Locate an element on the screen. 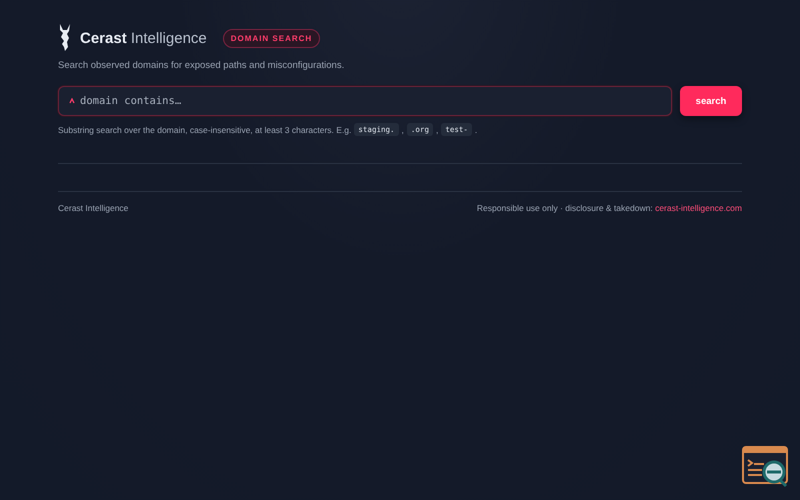  footer-note: Responsible use only · disclosure & takedown: cerast-intelligence.com is located at coordinates (609, 208).